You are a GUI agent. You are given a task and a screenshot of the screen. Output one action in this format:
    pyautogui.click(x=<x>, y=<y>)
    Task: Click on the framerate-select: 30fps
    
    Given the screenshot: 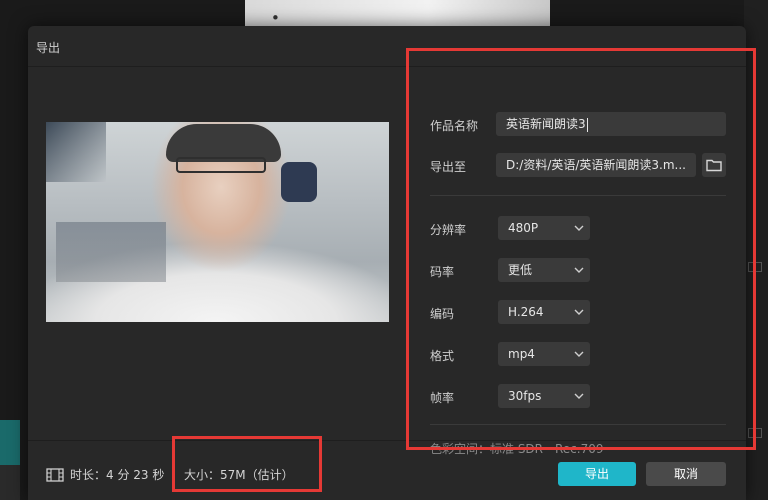 What is the action you would take?
    pyautogui.click(x=544, y=396)
    